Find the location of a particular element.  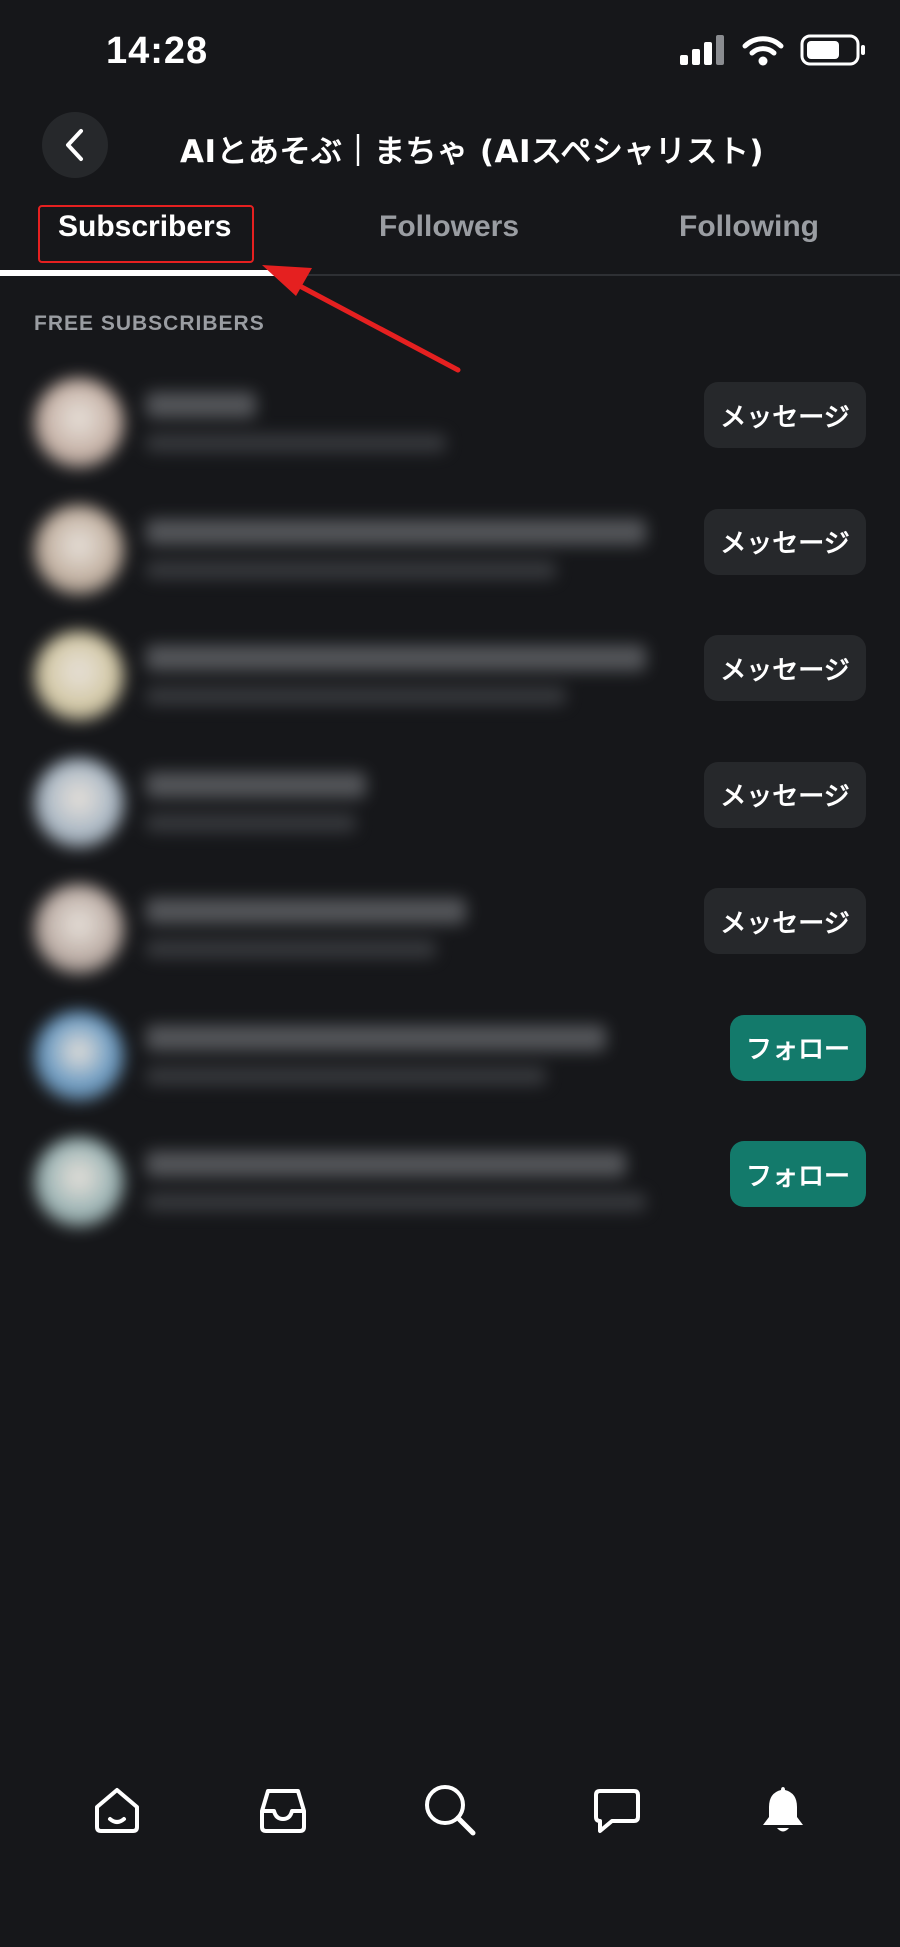

bottom-nav is located at coordinates (450, 1823).